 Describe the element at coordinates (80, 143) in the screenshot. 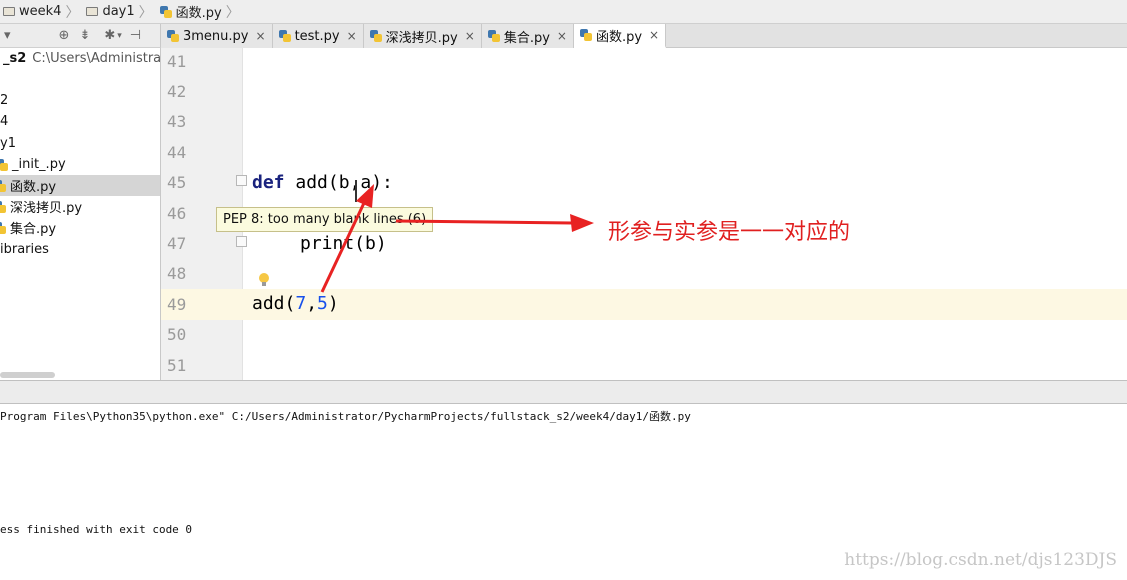

I see `tree-item: y1` at that location.